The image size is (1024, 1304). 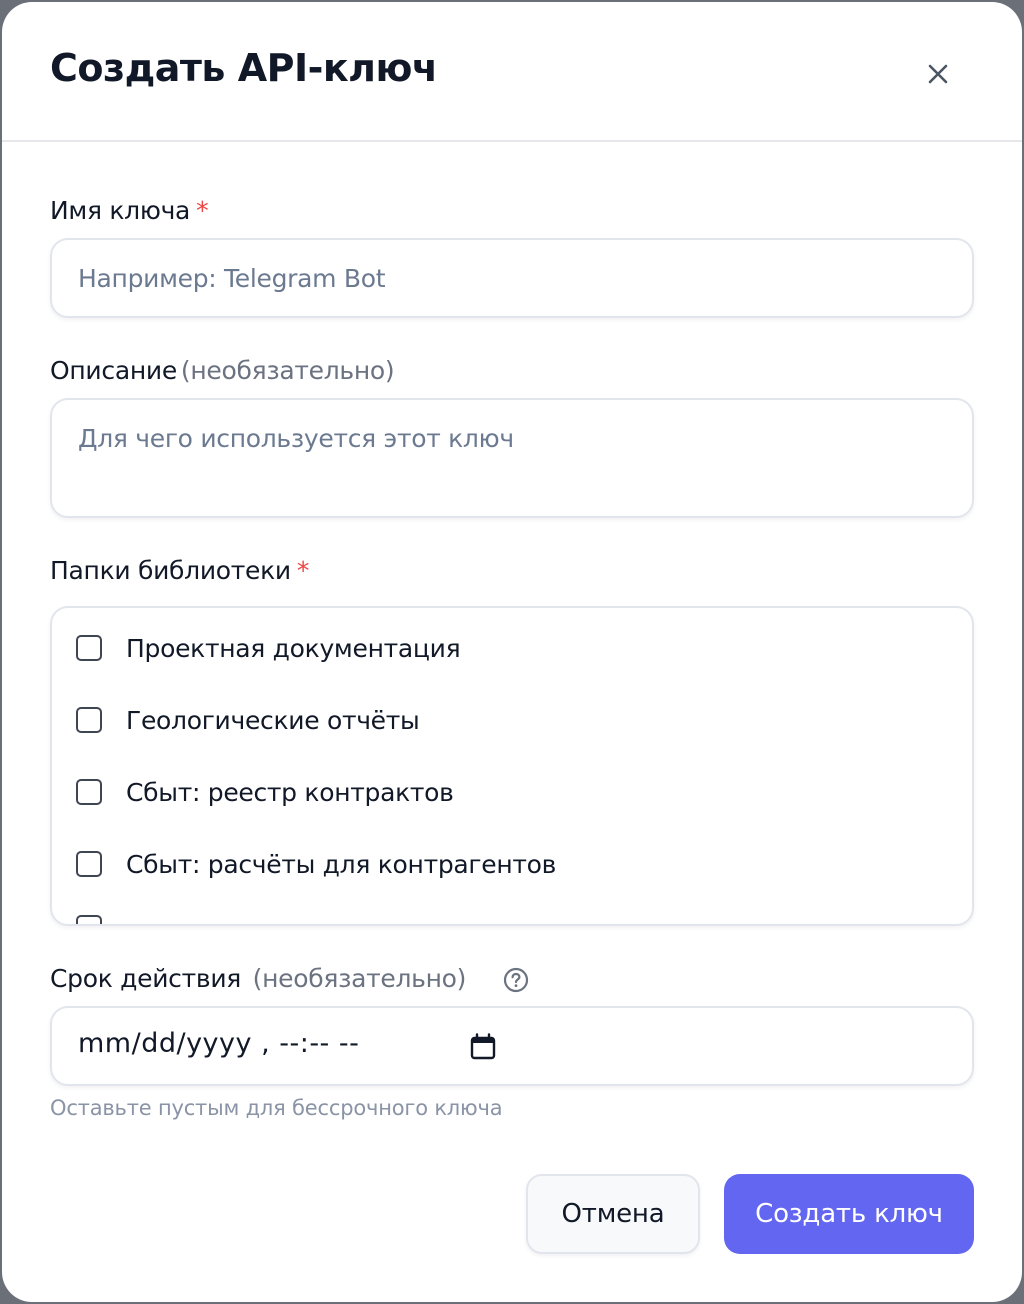 I want to click on description-placeholder: Для чего используется этот ключ, so click(x=296, y=438).